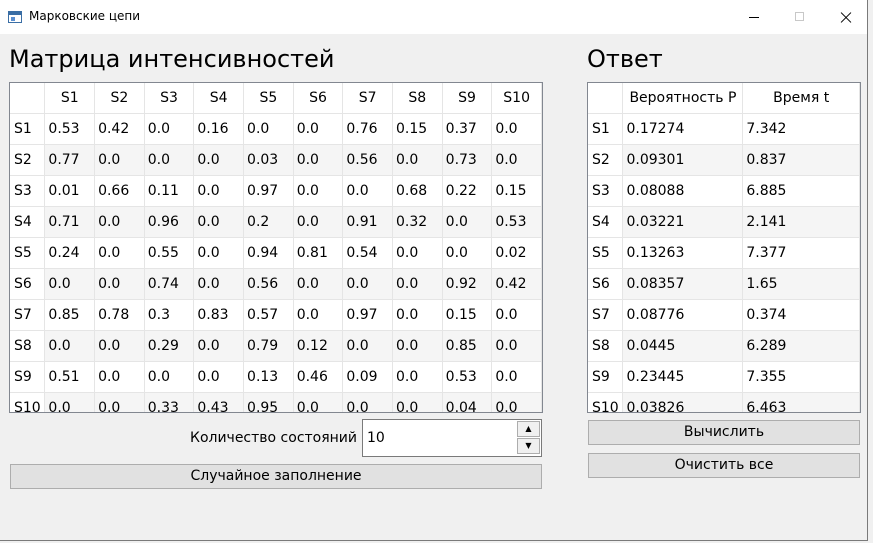 The width and height of the screenshot is (873, 543). What do you see at coordinates (606, 191) in the screenshot?
I see `answer-row-header: S3` at bounding box center [606, 191].